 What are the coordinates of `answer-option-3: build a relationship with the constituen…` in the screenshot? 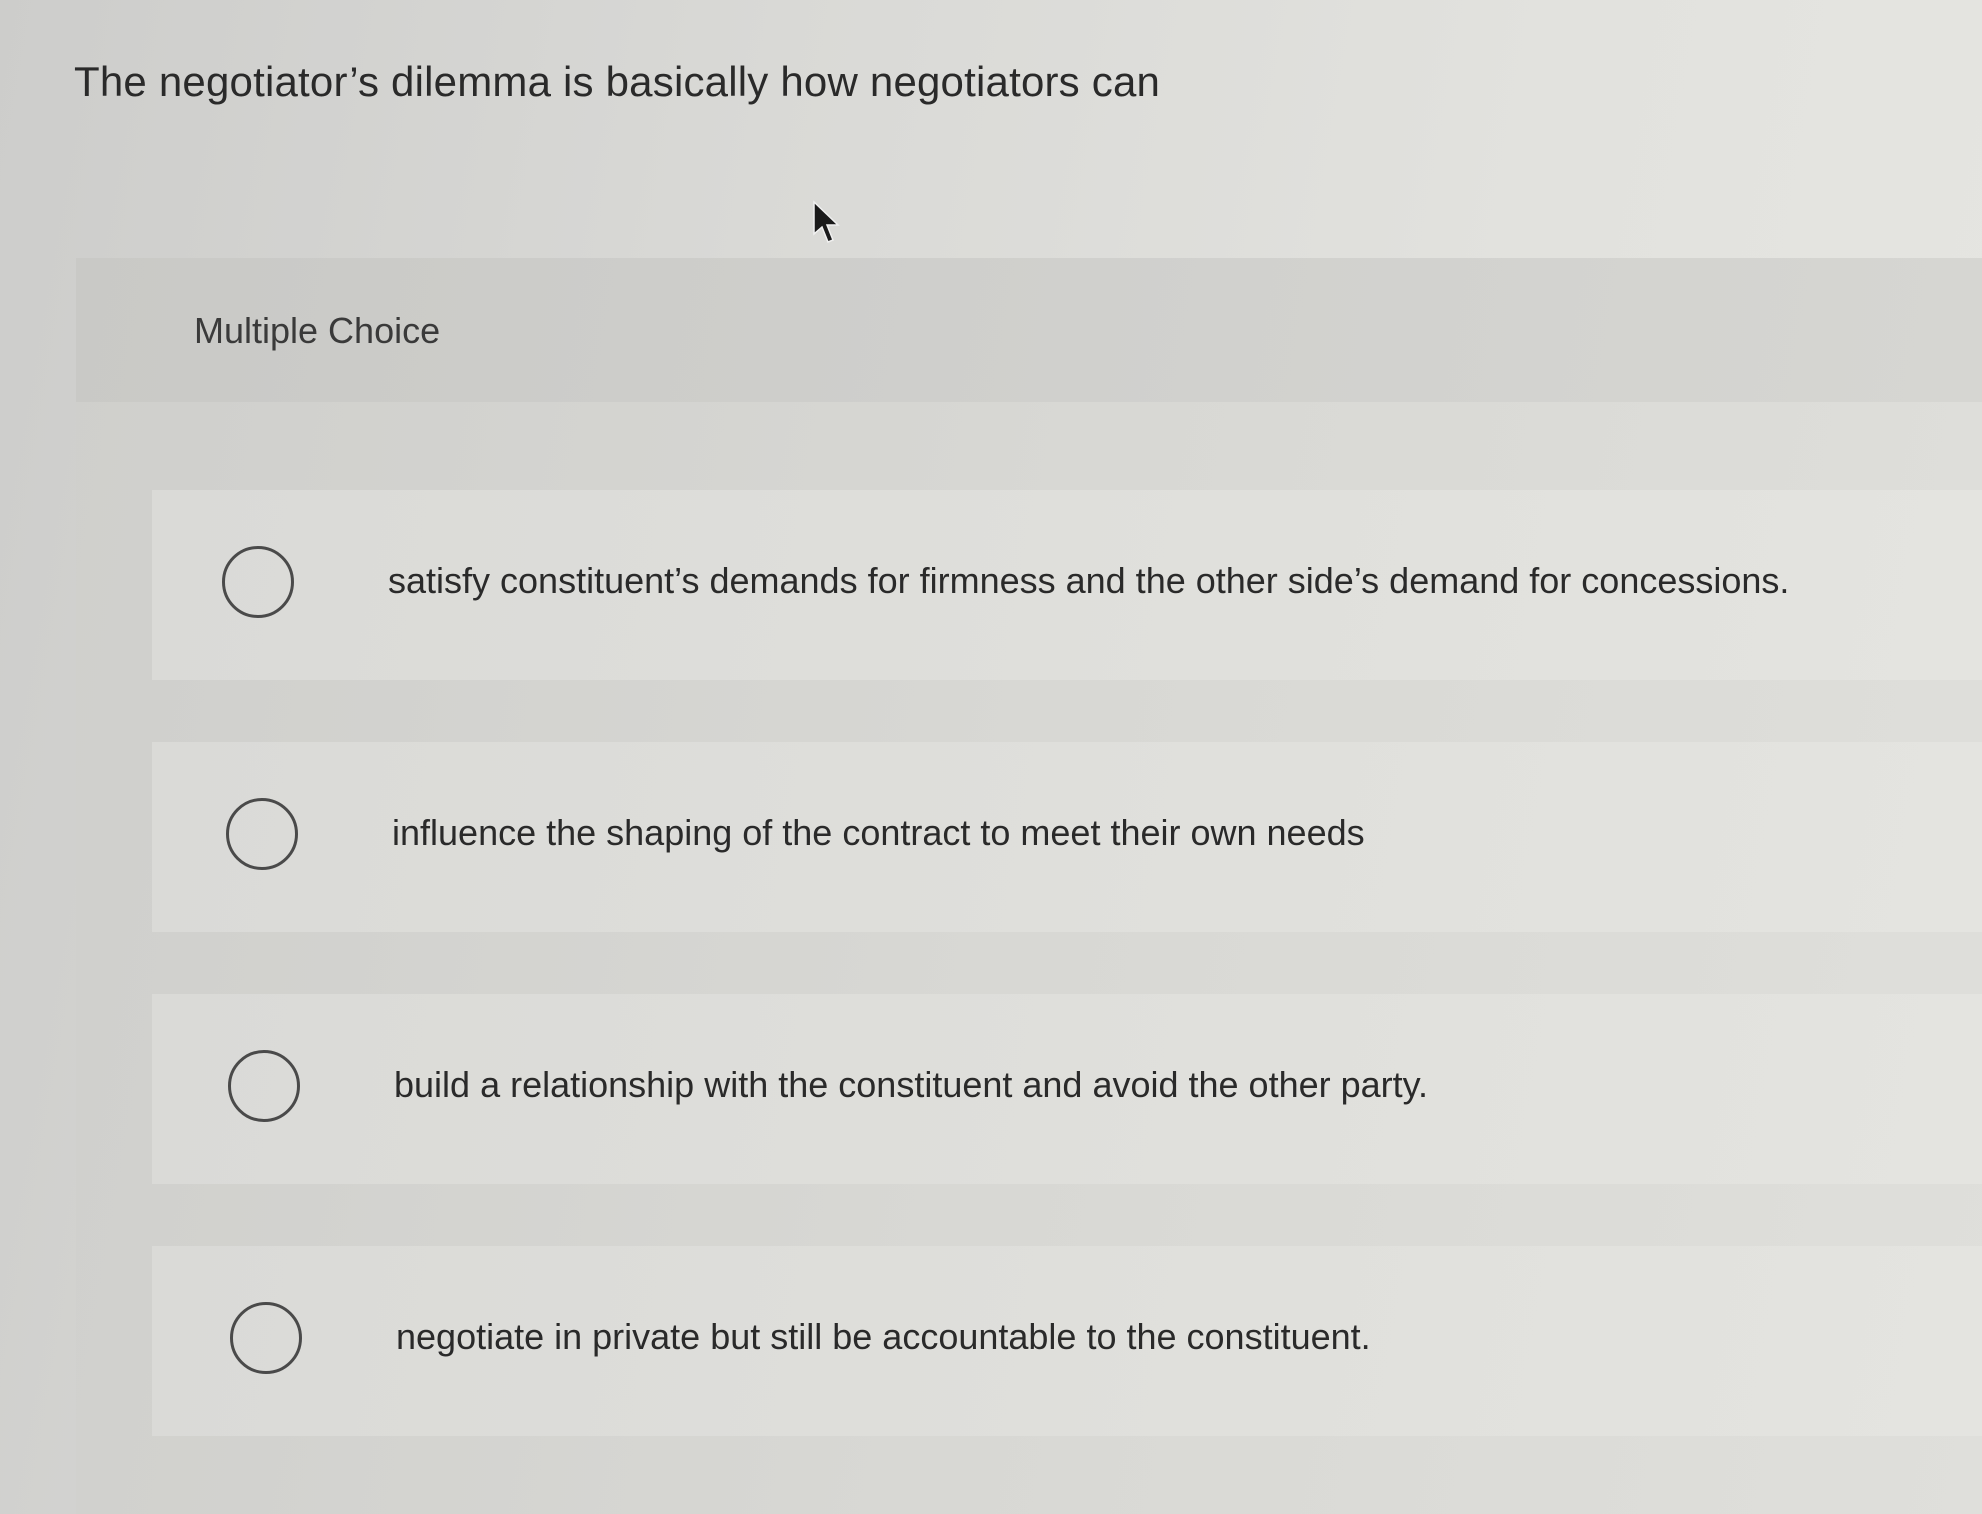 It's located at (1067, 1089).